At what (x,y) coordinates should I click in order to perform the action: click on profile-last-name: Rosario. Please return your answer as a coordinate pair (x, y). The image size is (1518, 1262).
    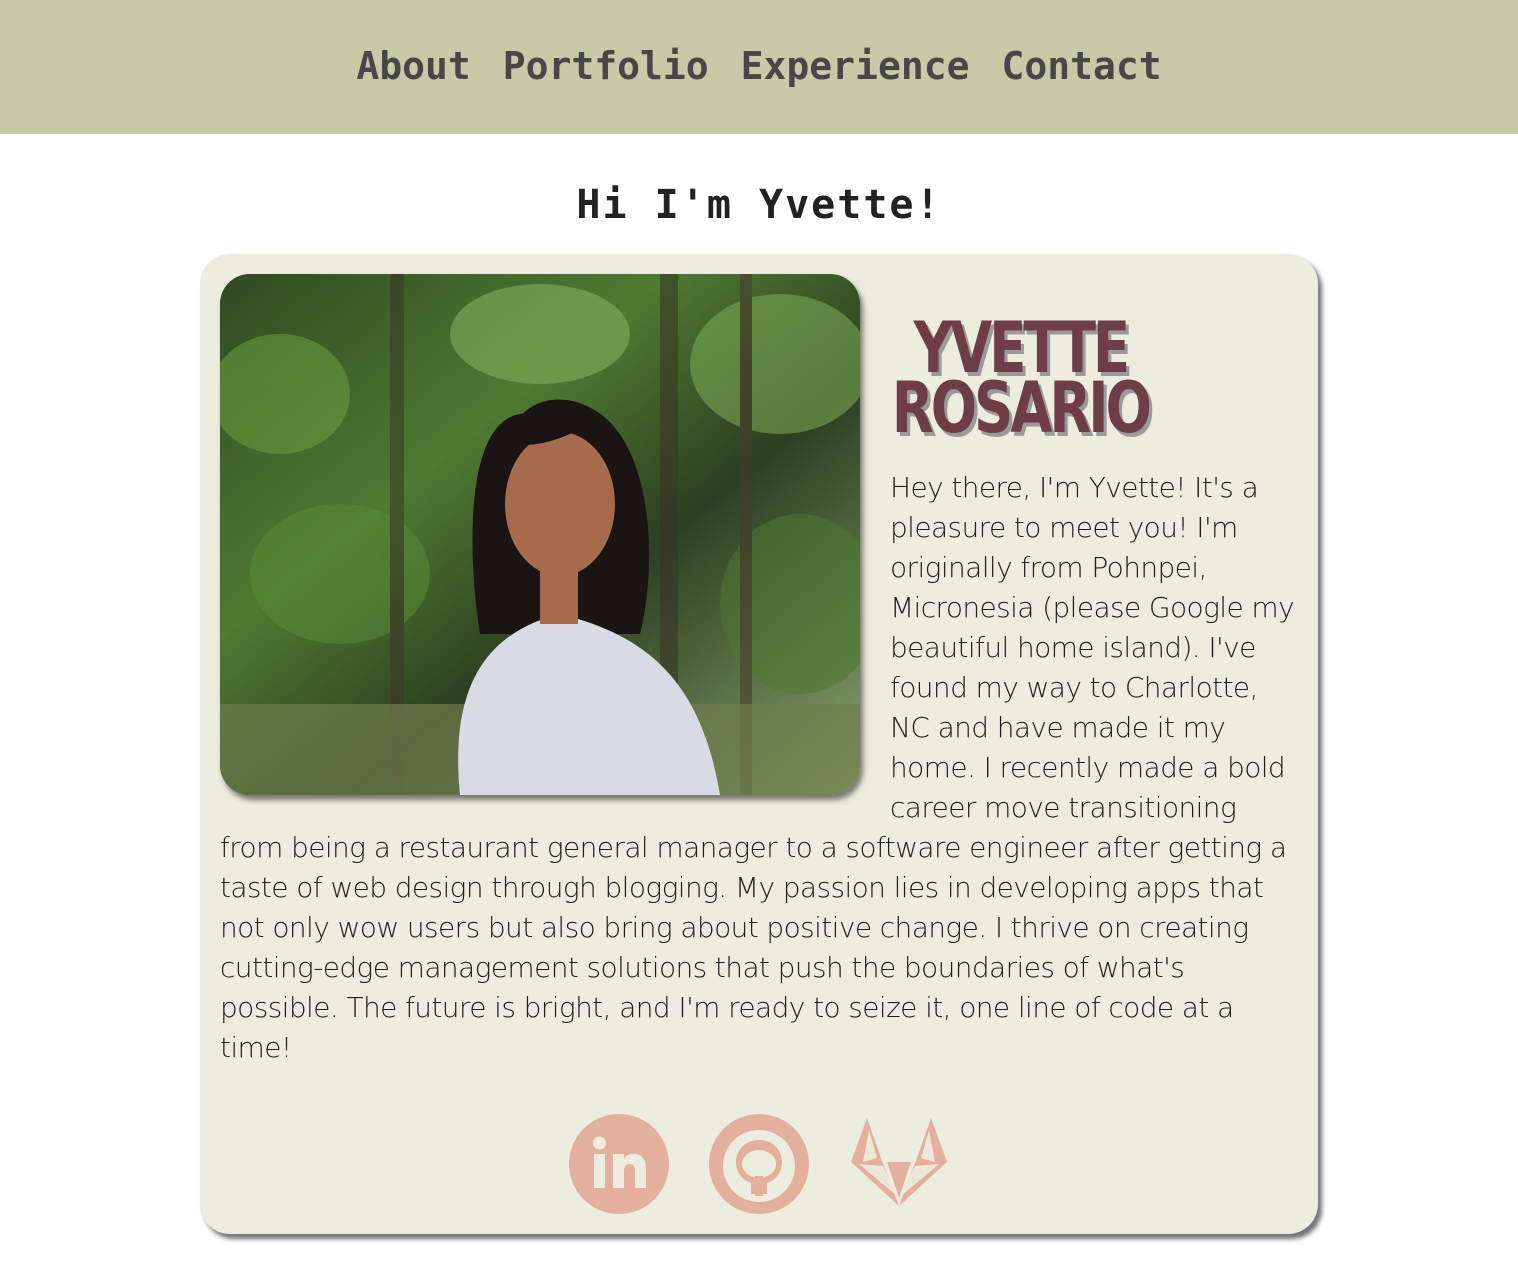
    Looking at the image, I should click on (1021, 408).